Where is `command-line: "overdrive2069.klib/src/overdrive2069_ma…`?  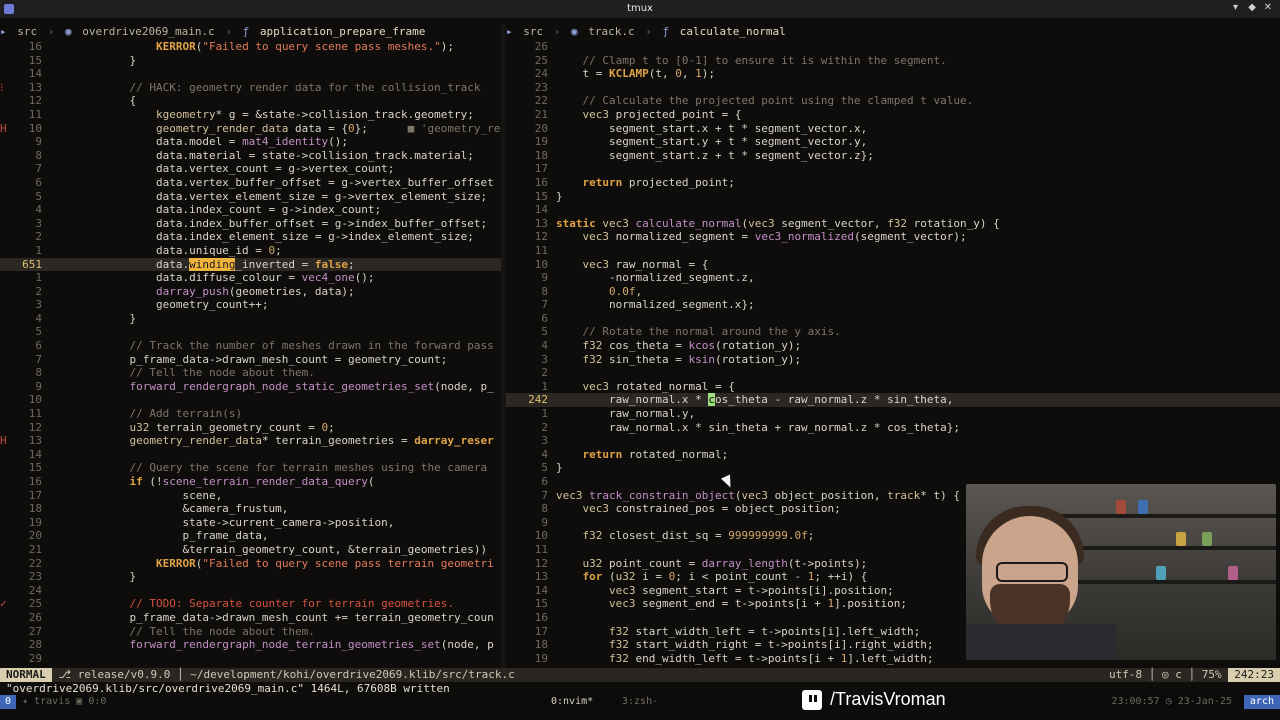 command-line: "overdrive2069.klib/src/overdrive2069_ma… is located at coordinates (228, 688).